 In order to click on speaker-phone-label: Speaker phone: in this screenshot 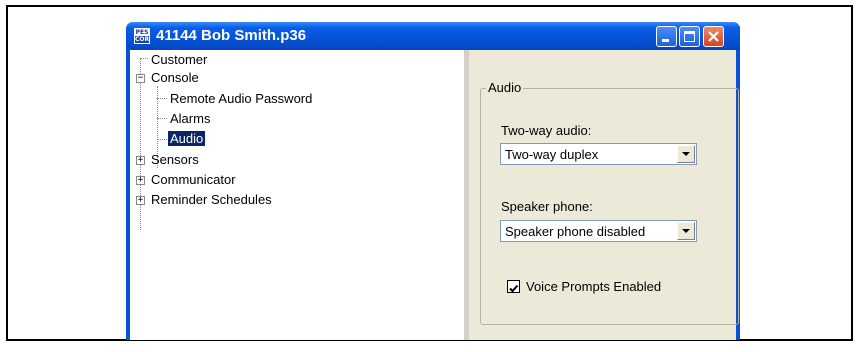, I will do `click(547, 206)`.